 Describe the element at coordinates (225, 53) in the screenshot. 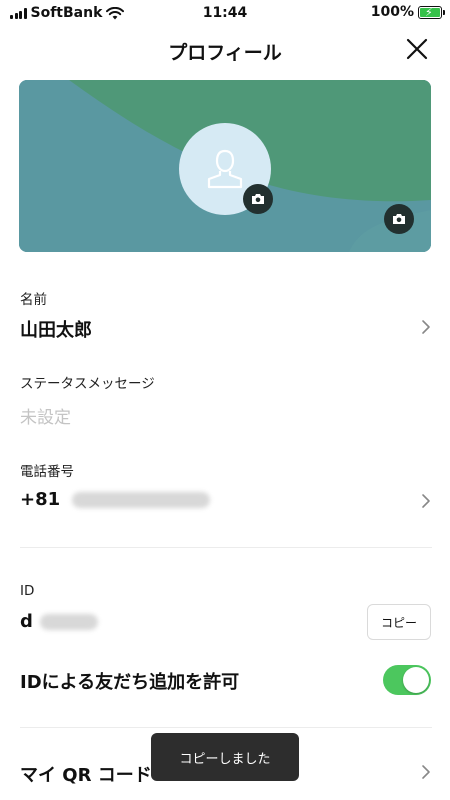

I see `page-title: プロフィール` at that location.